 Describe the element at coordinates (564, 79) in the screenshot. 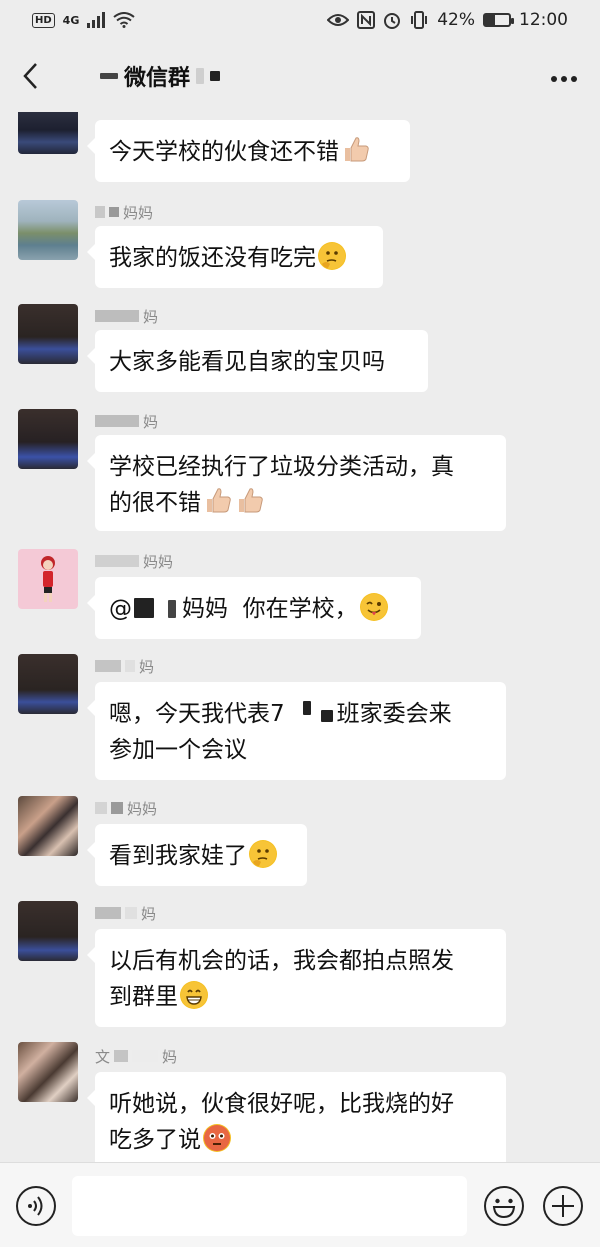

I see `more-icon` at that location.